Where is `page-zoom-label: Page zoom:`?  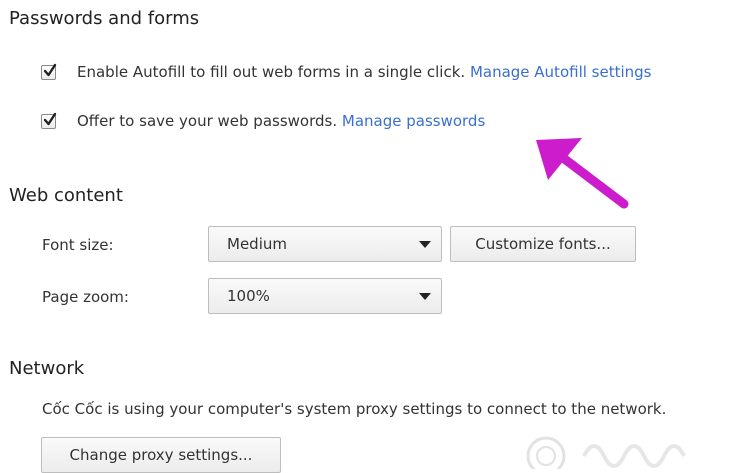
page-zoom-label: Page zoom: is located at coordinates (85, 297).